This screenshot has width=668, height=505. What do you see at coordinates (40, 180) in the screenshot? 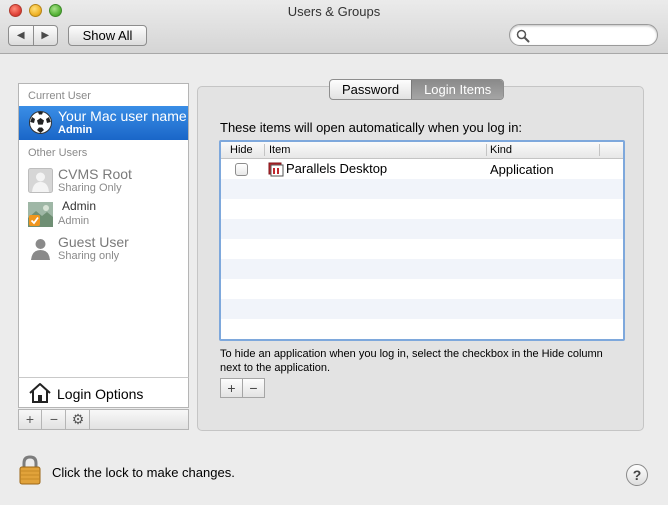
I see `generic-user-silhouette` at bounding box center [40, 180].